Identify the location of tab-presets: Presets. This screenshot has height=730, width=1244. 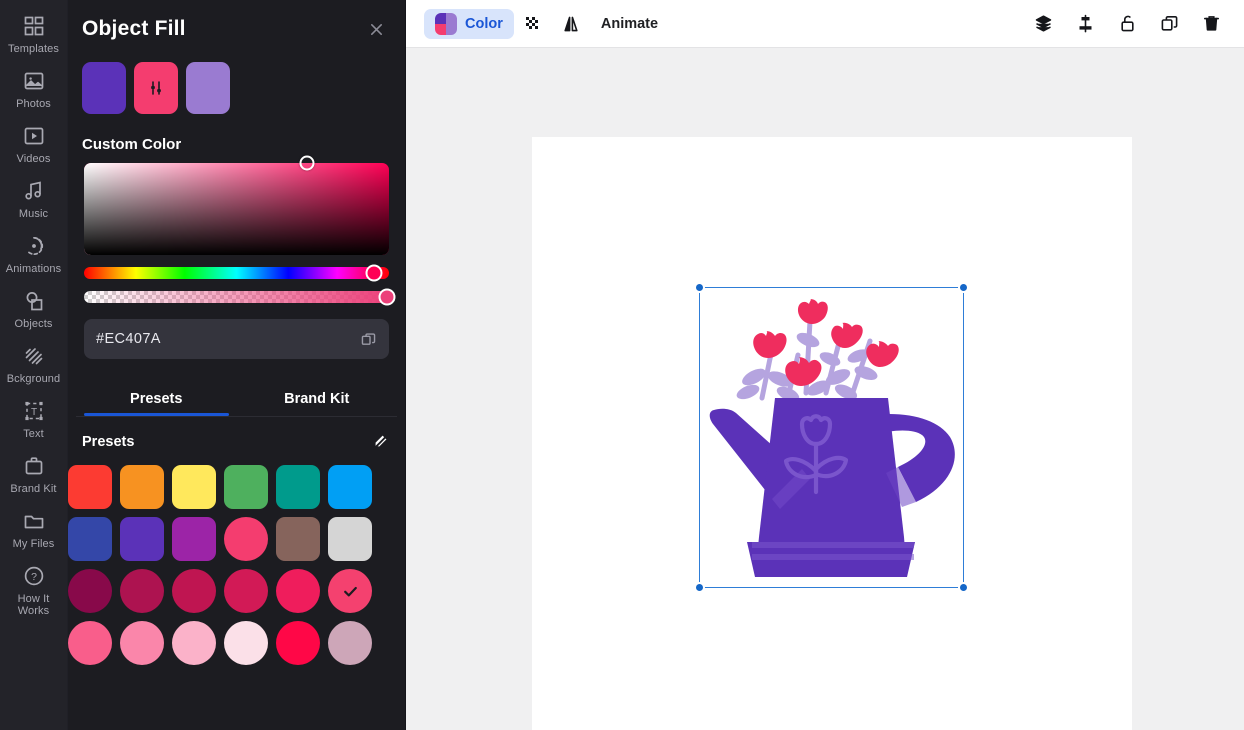
(156, 398).